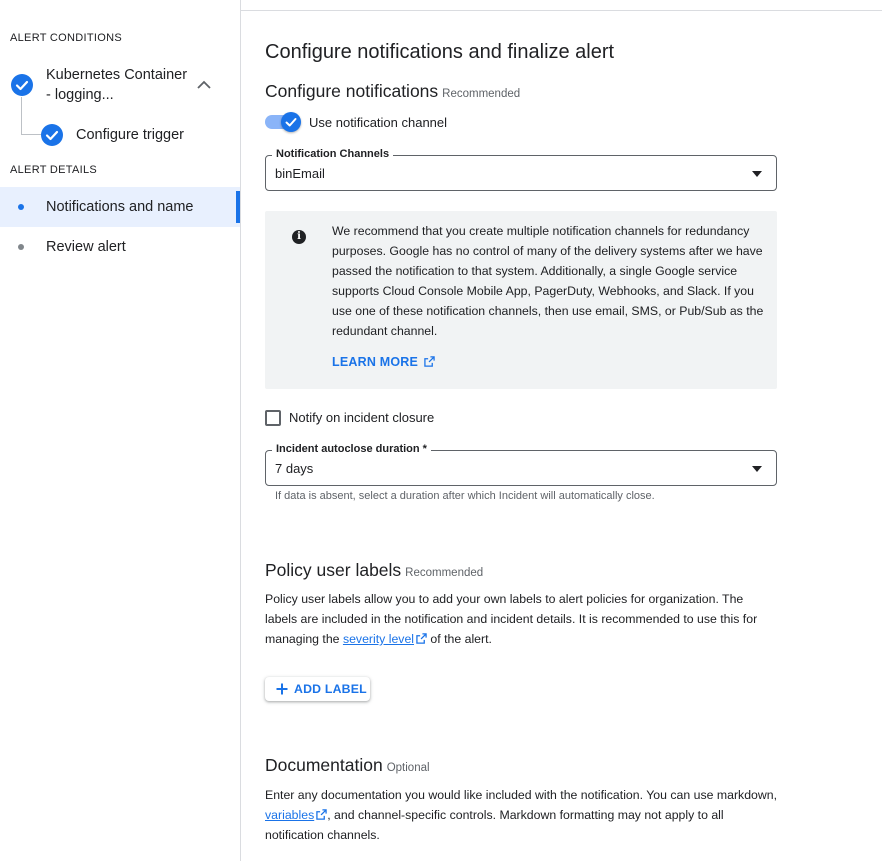 Image resolution: width=882 pixels, height=861 pixels. I want to click on autoclose-duration-select: Incident autoclose duration * 7 days, so click(521, 464).